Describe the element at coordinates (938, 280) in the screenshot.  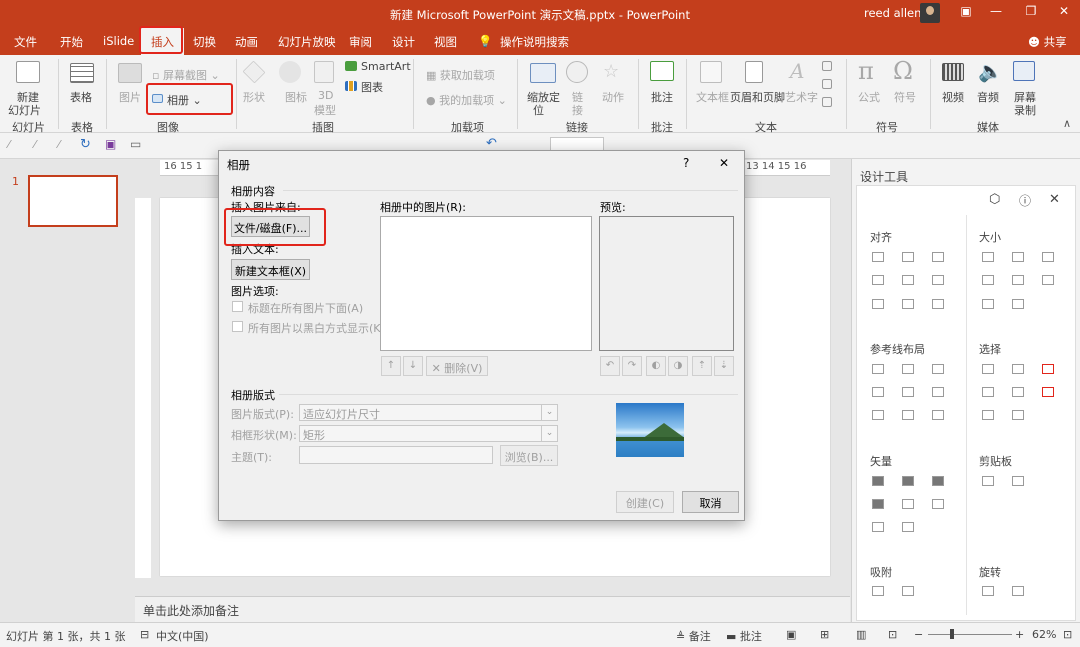
I see `align-bottom-icon` at that location.